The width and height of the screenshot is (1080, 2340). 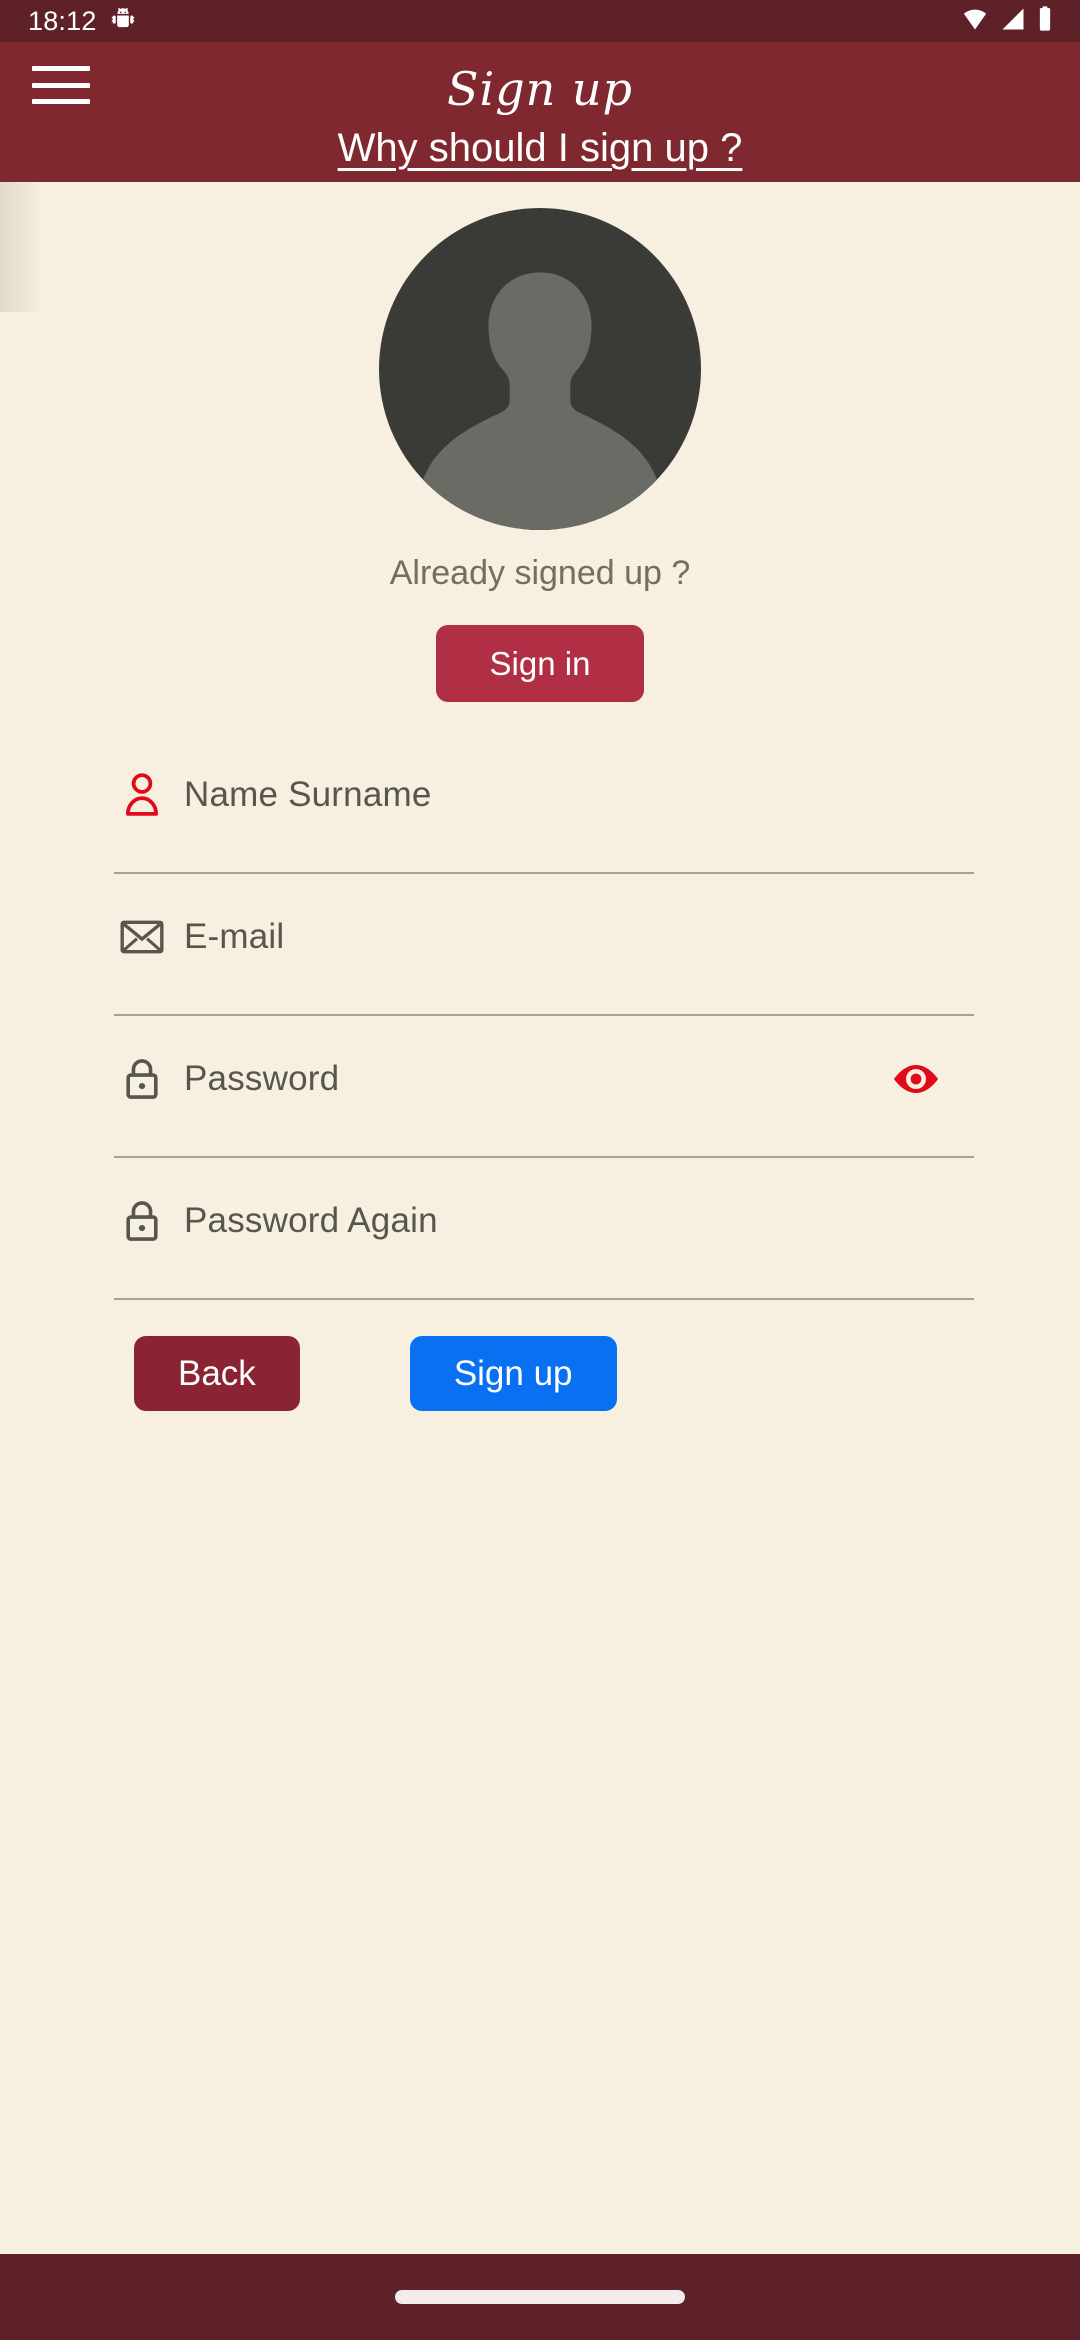 I want to click on hamburger-menu-icon, so click(x=61, y=85).